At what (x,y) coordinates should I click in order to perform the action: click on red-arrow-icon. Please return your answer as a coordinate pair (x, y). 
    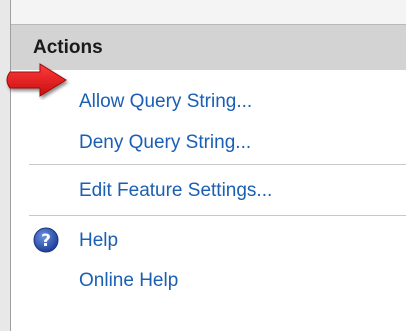
    Looking at the image, I should click on (36, 80).